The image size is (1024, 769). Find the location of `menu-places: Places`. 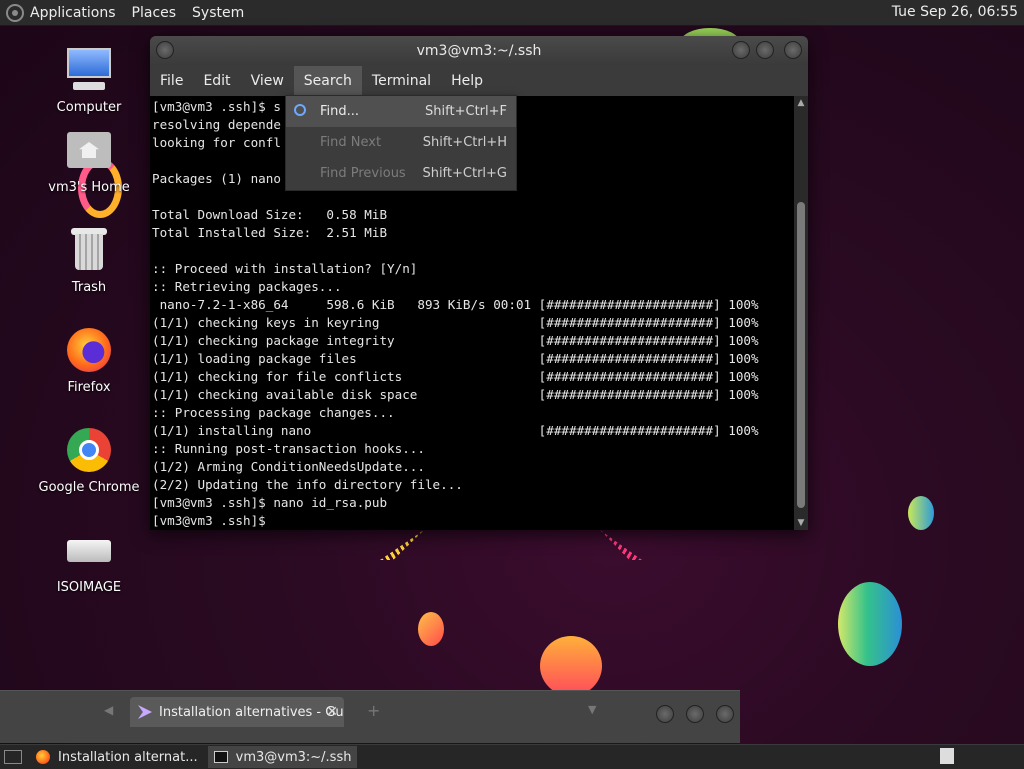

menu-places: Places is located at coordinates (154, 13).